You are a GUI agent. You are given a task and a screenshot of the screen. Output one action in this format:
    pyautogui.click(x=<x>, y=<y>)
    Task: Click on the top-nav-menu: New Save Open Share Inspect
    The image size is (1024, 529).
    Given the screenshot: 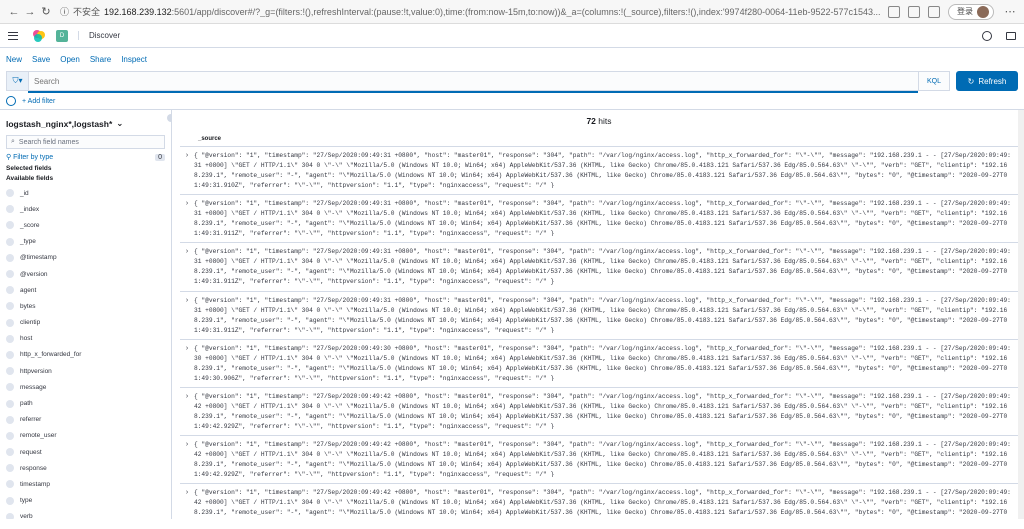 What is the action you would take?
    pyautogui.click(x=512, y=59)
    